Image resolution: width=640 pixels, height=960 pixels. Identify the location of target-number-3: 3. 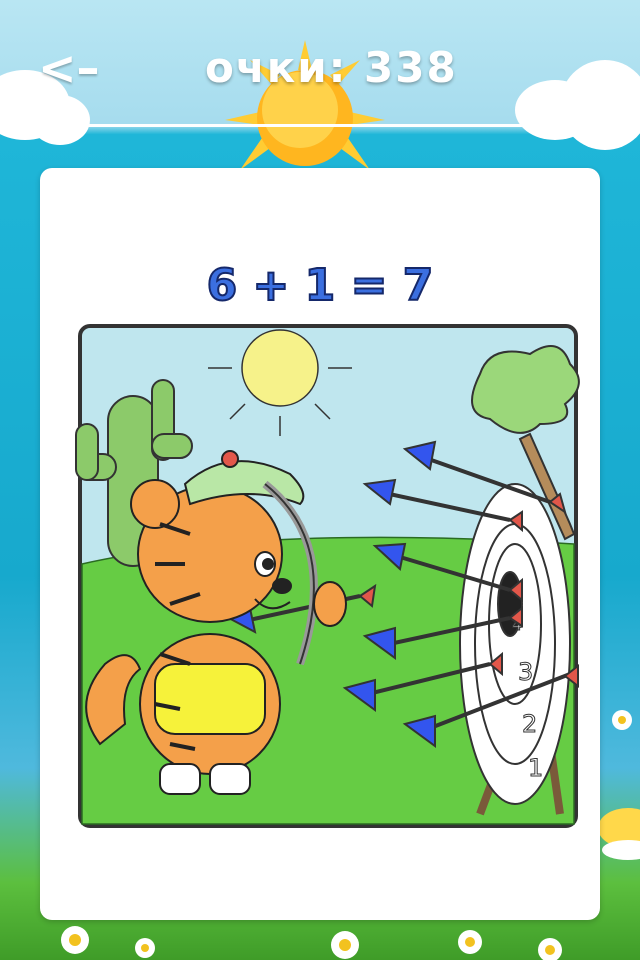
(525, 672).